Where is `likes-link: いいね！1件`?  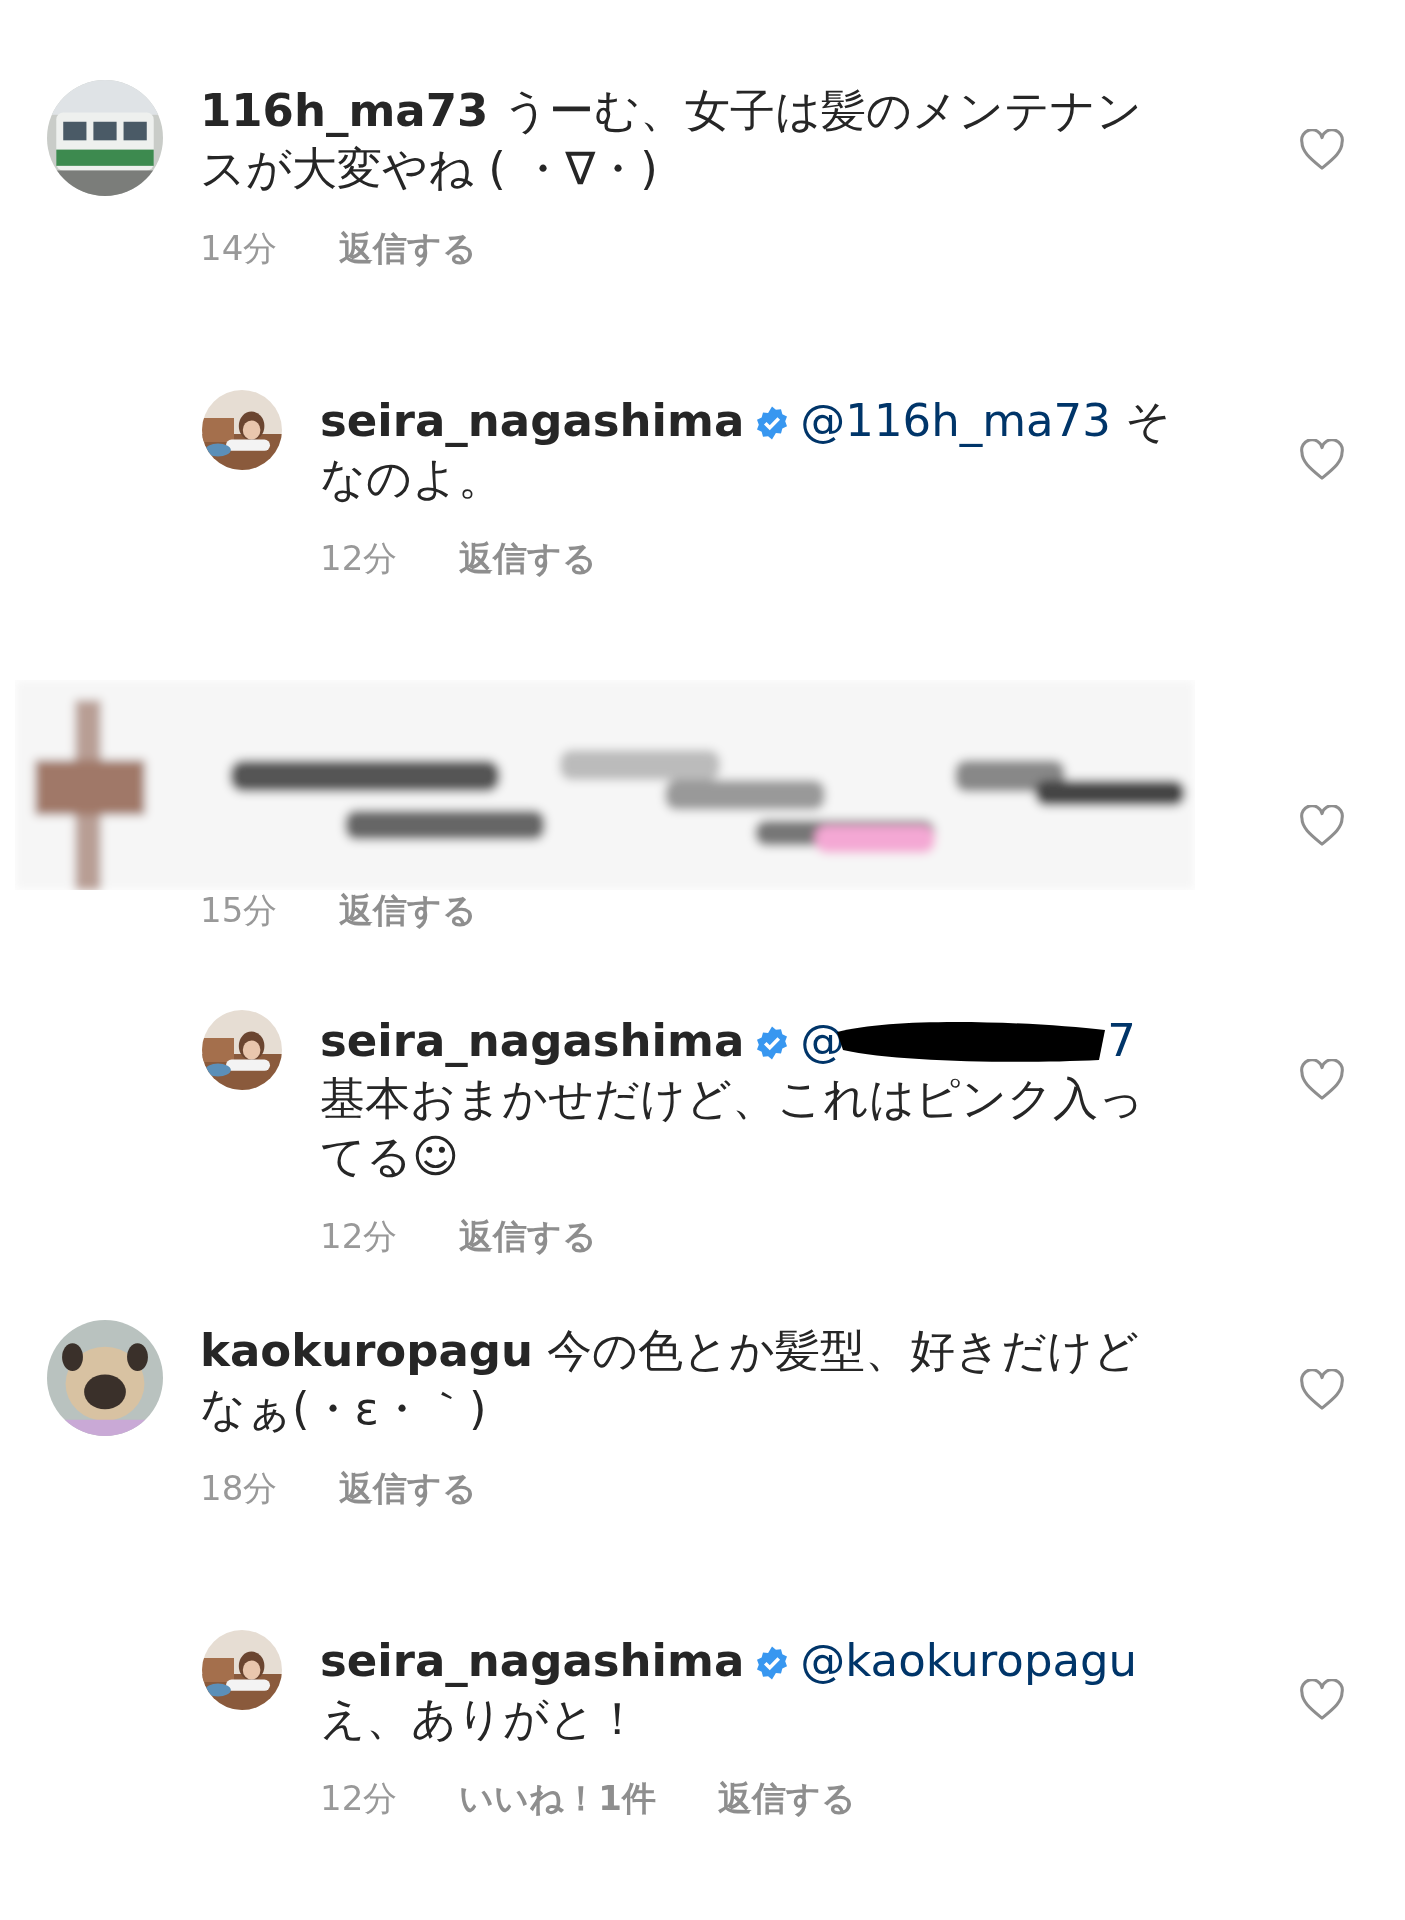 likes-link: いいね！1件 is located at coordinates (557, 1799).